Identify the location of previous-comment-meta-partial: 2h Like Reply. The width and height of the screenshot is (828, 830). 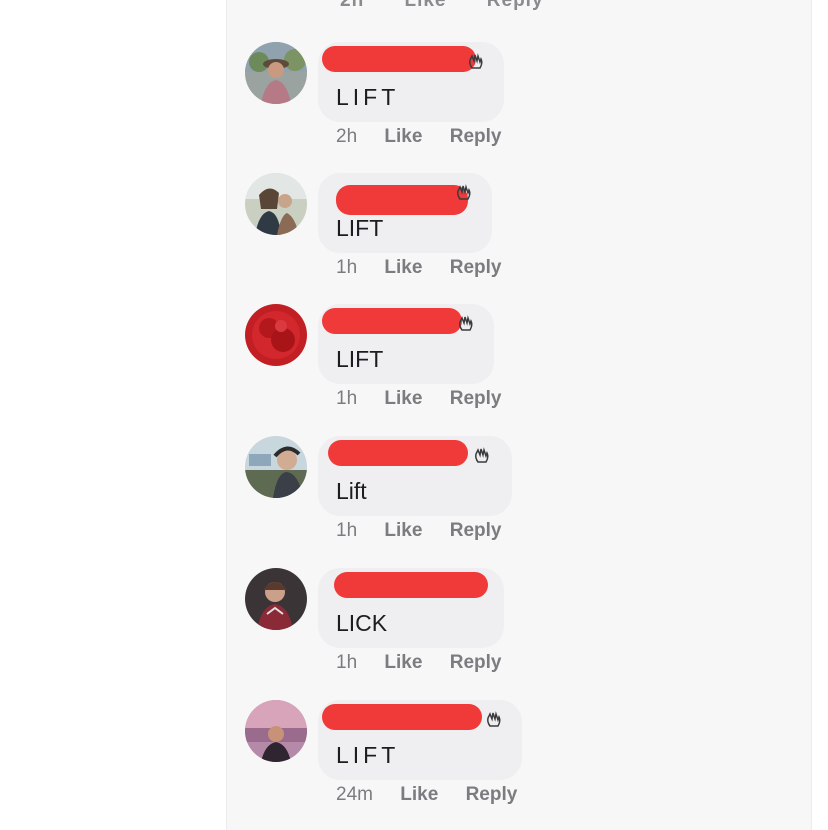
(459, 5).